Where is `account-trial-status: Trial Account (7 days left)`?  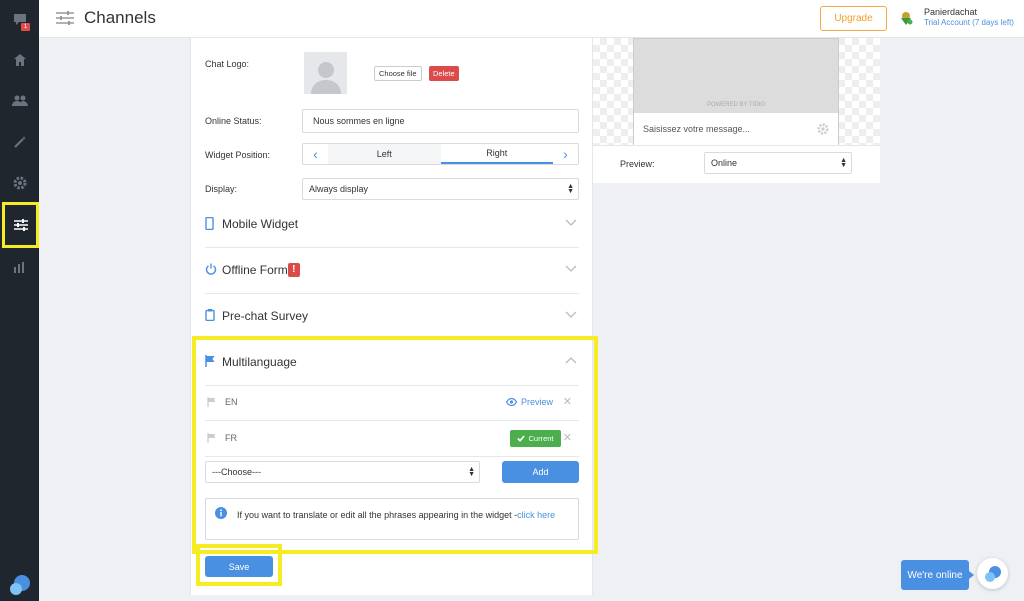
account-trial-status: Trial Account (7 days left) is located at coordinates (969, 22).